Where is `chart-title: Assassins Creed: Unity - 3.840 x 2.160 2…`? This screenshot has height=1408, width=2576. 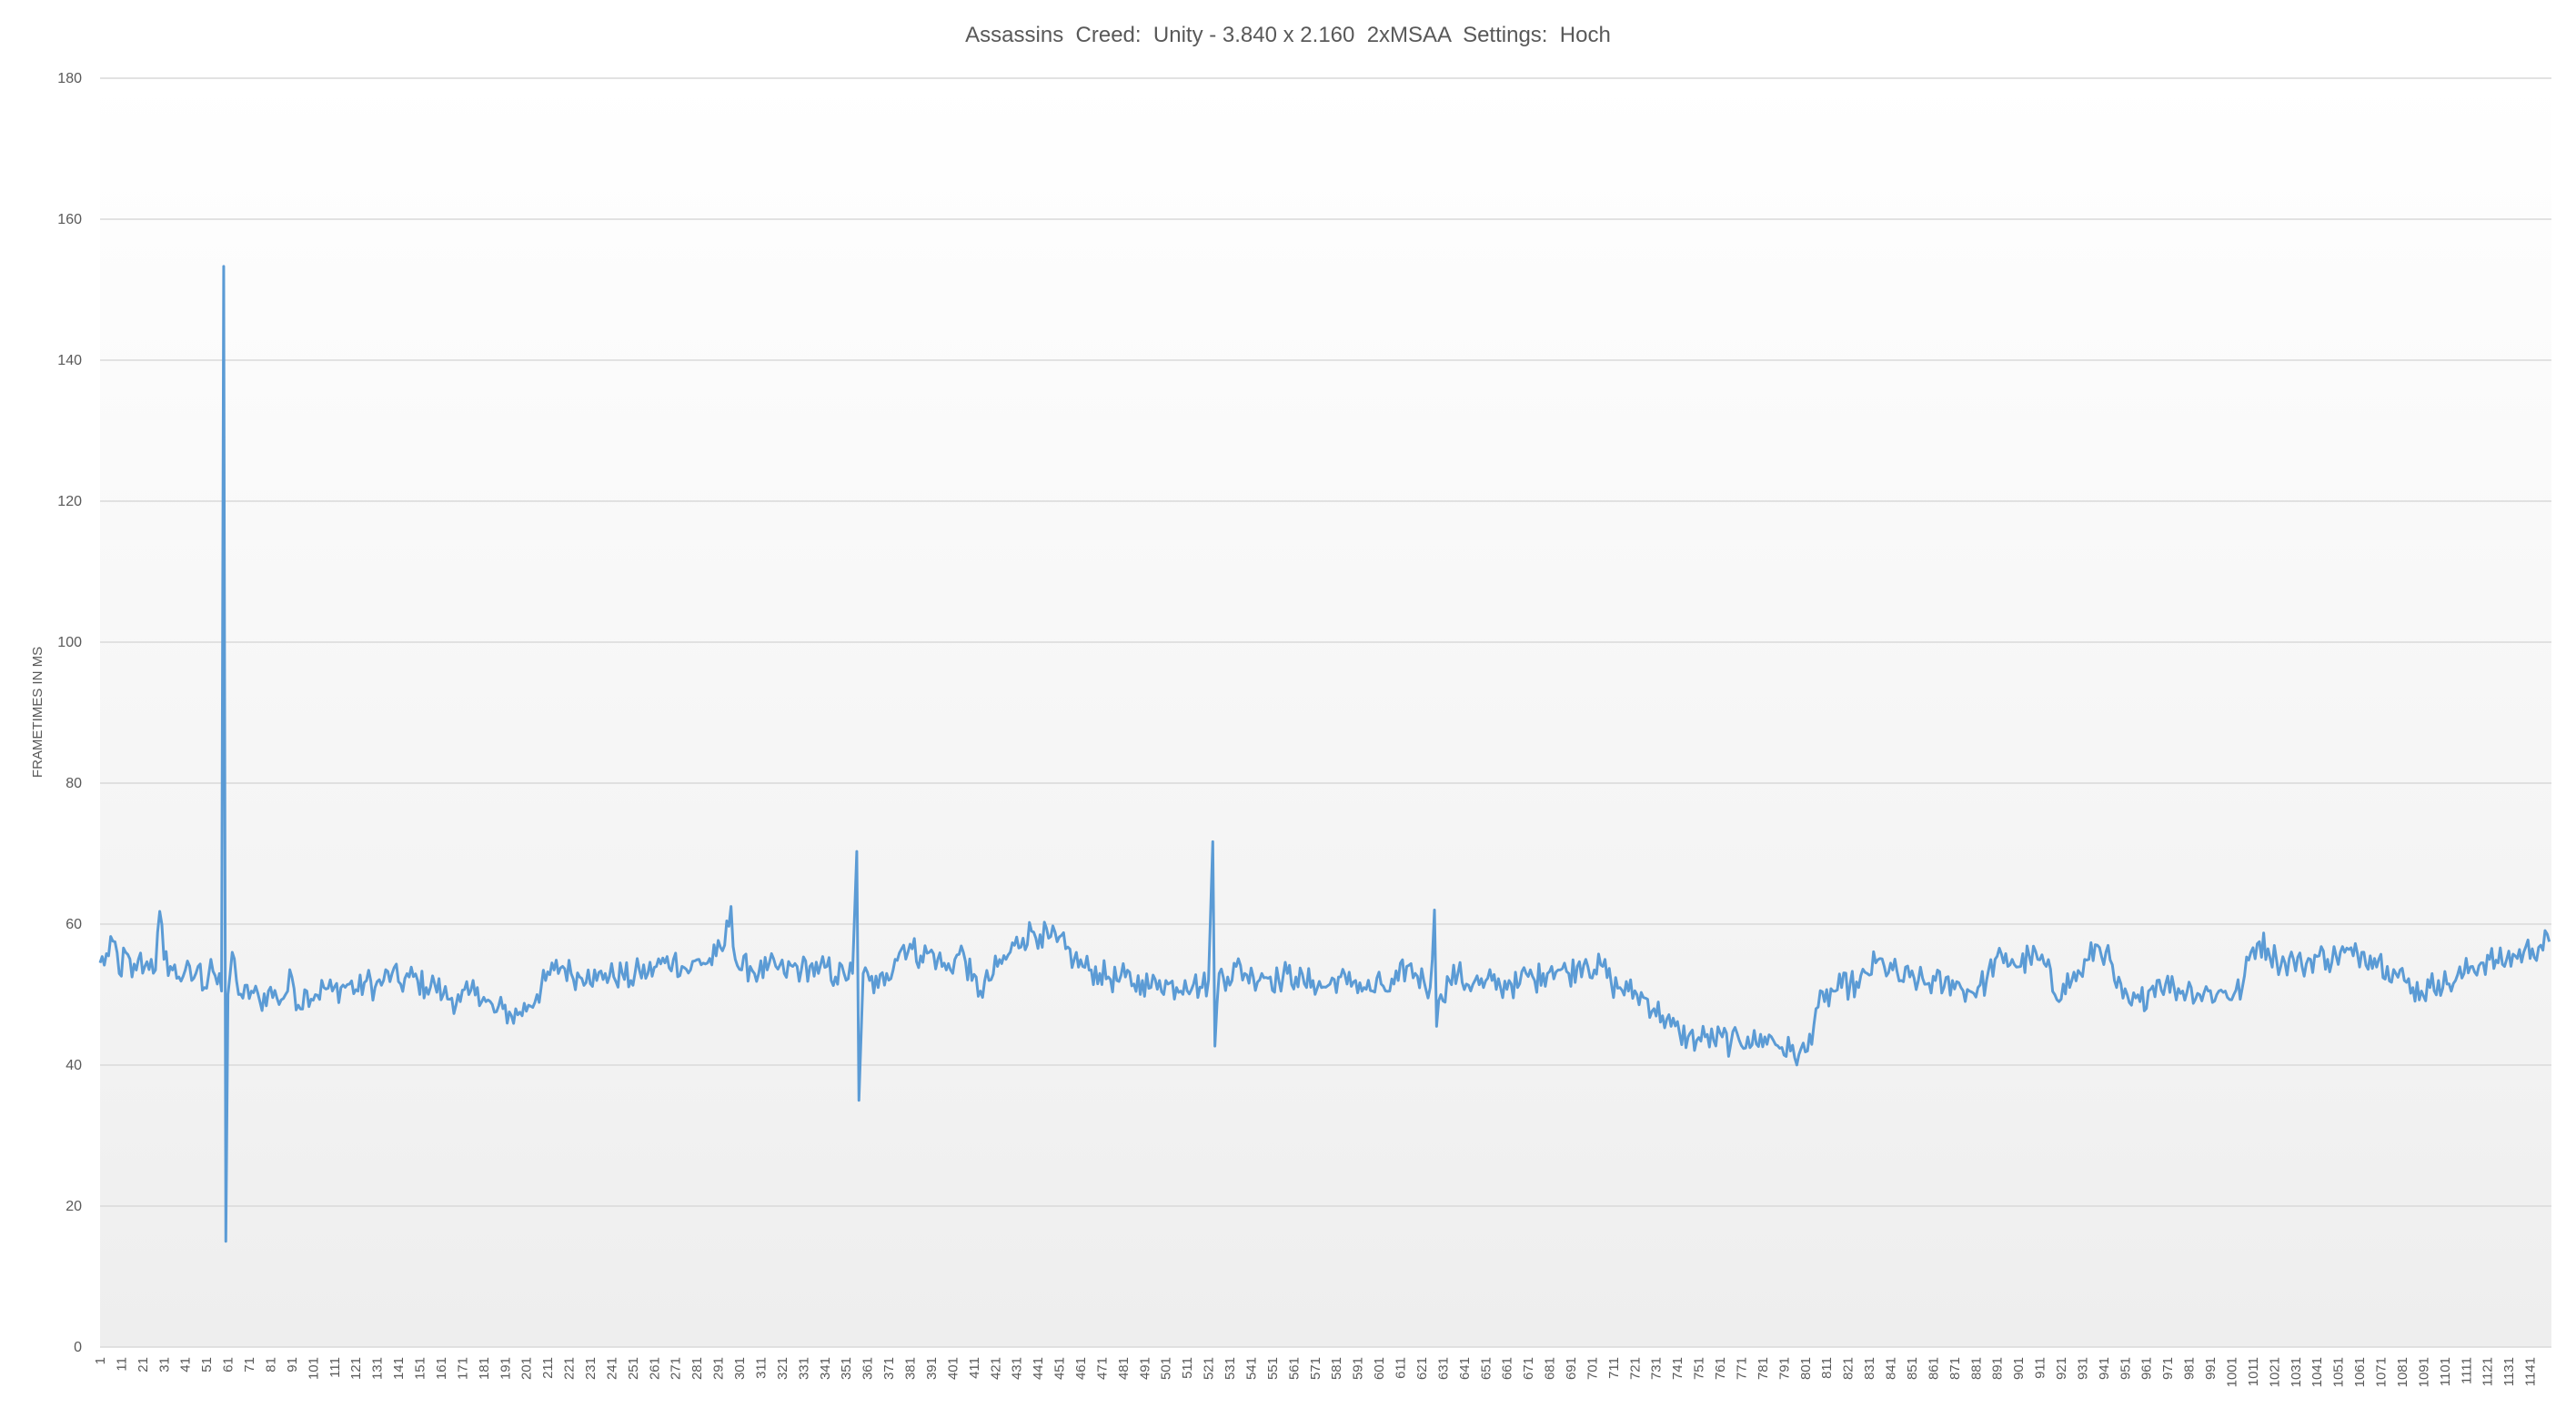
chart-title: Assassins Creed: Unity - 3.840 x 2.160 2… is located at coordinates (1288, 35).